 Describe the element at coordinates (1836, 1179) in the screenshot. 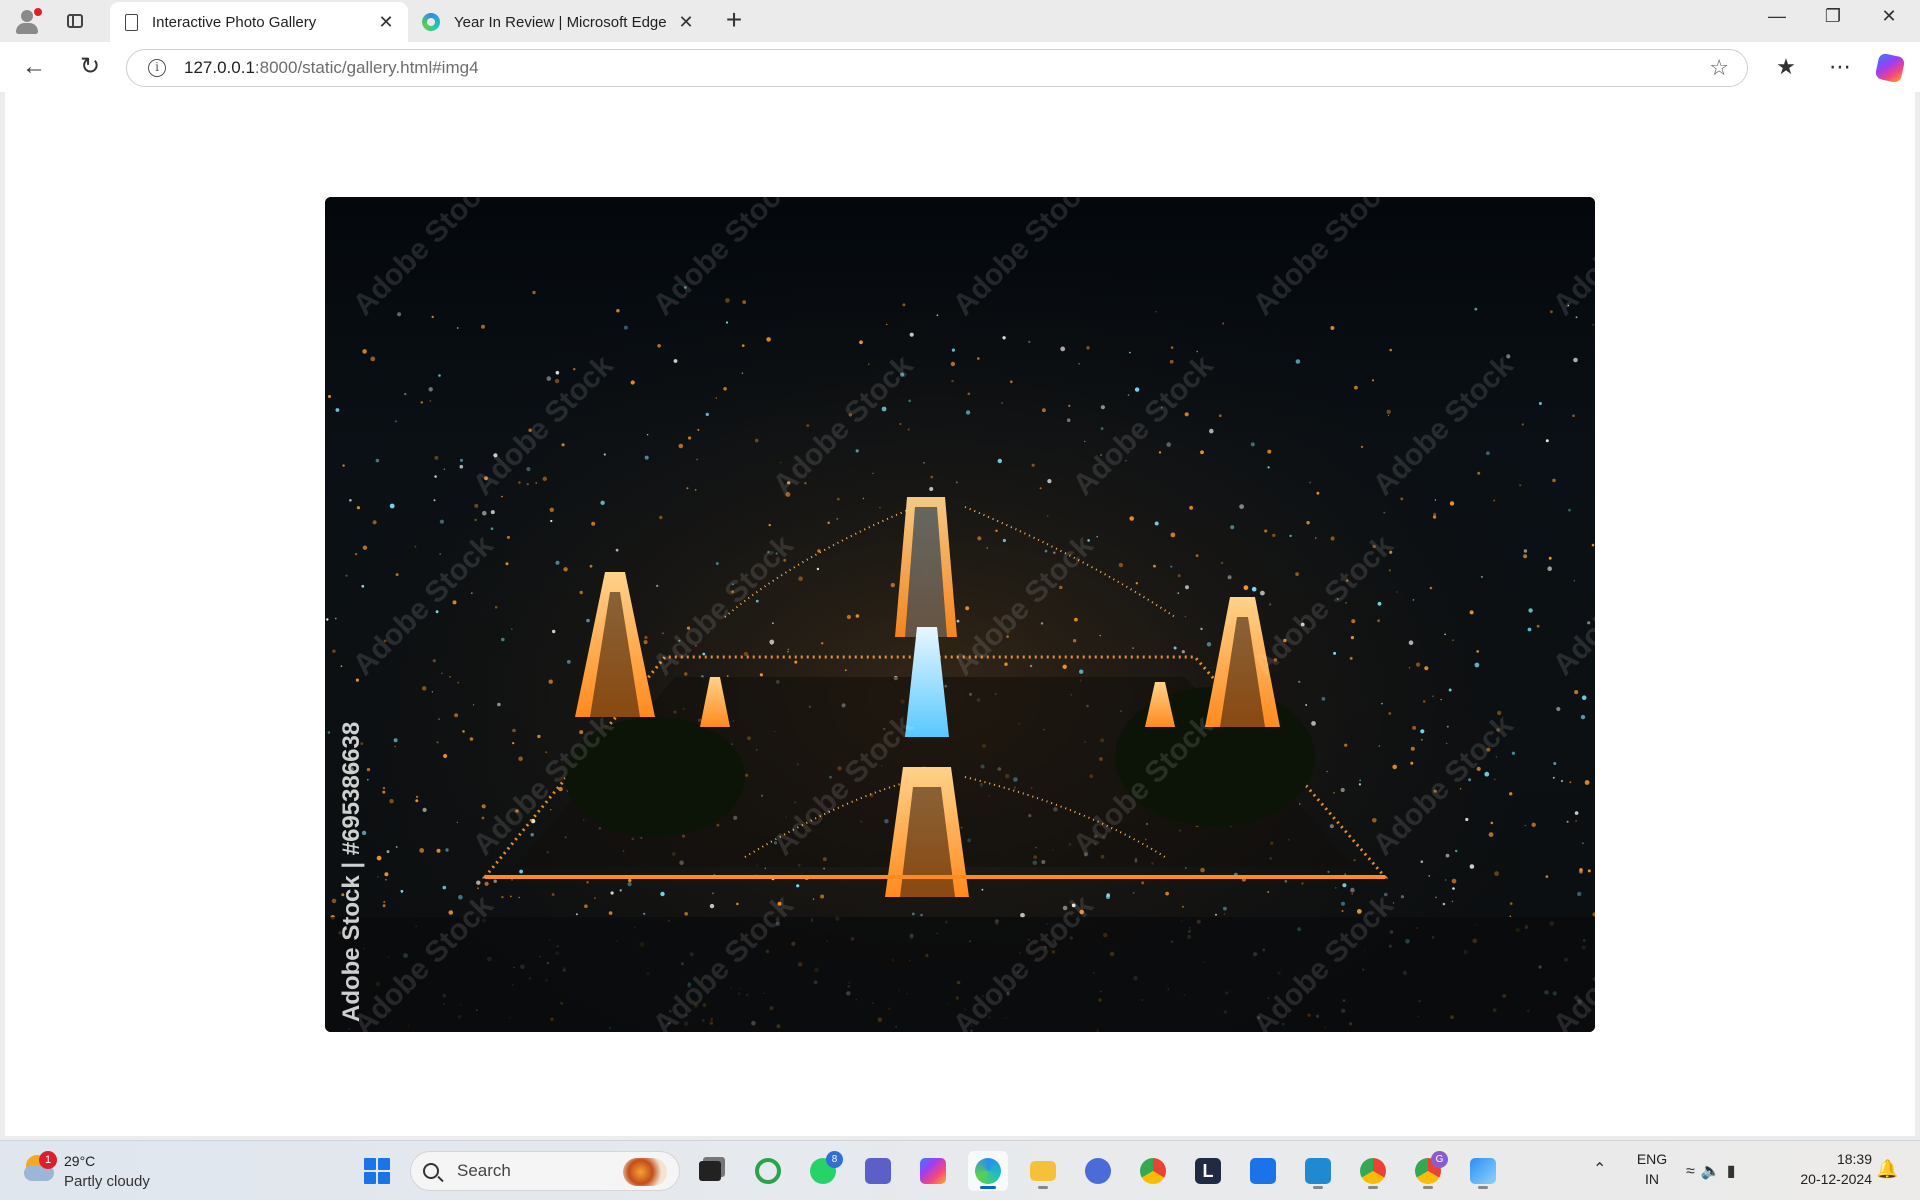

I see `clock-date: 20-12-2024` at that location.